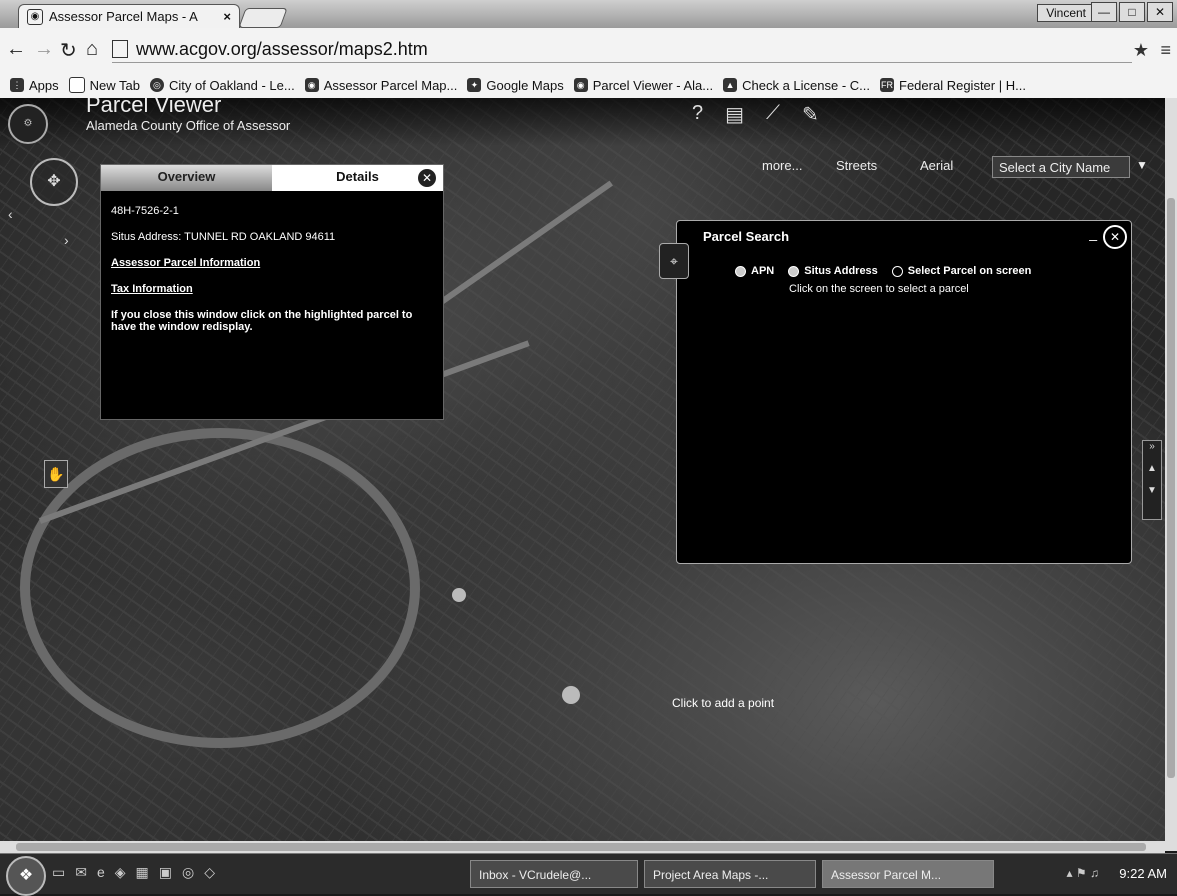  I want to click on ie-icon: e, so click(101, 872).